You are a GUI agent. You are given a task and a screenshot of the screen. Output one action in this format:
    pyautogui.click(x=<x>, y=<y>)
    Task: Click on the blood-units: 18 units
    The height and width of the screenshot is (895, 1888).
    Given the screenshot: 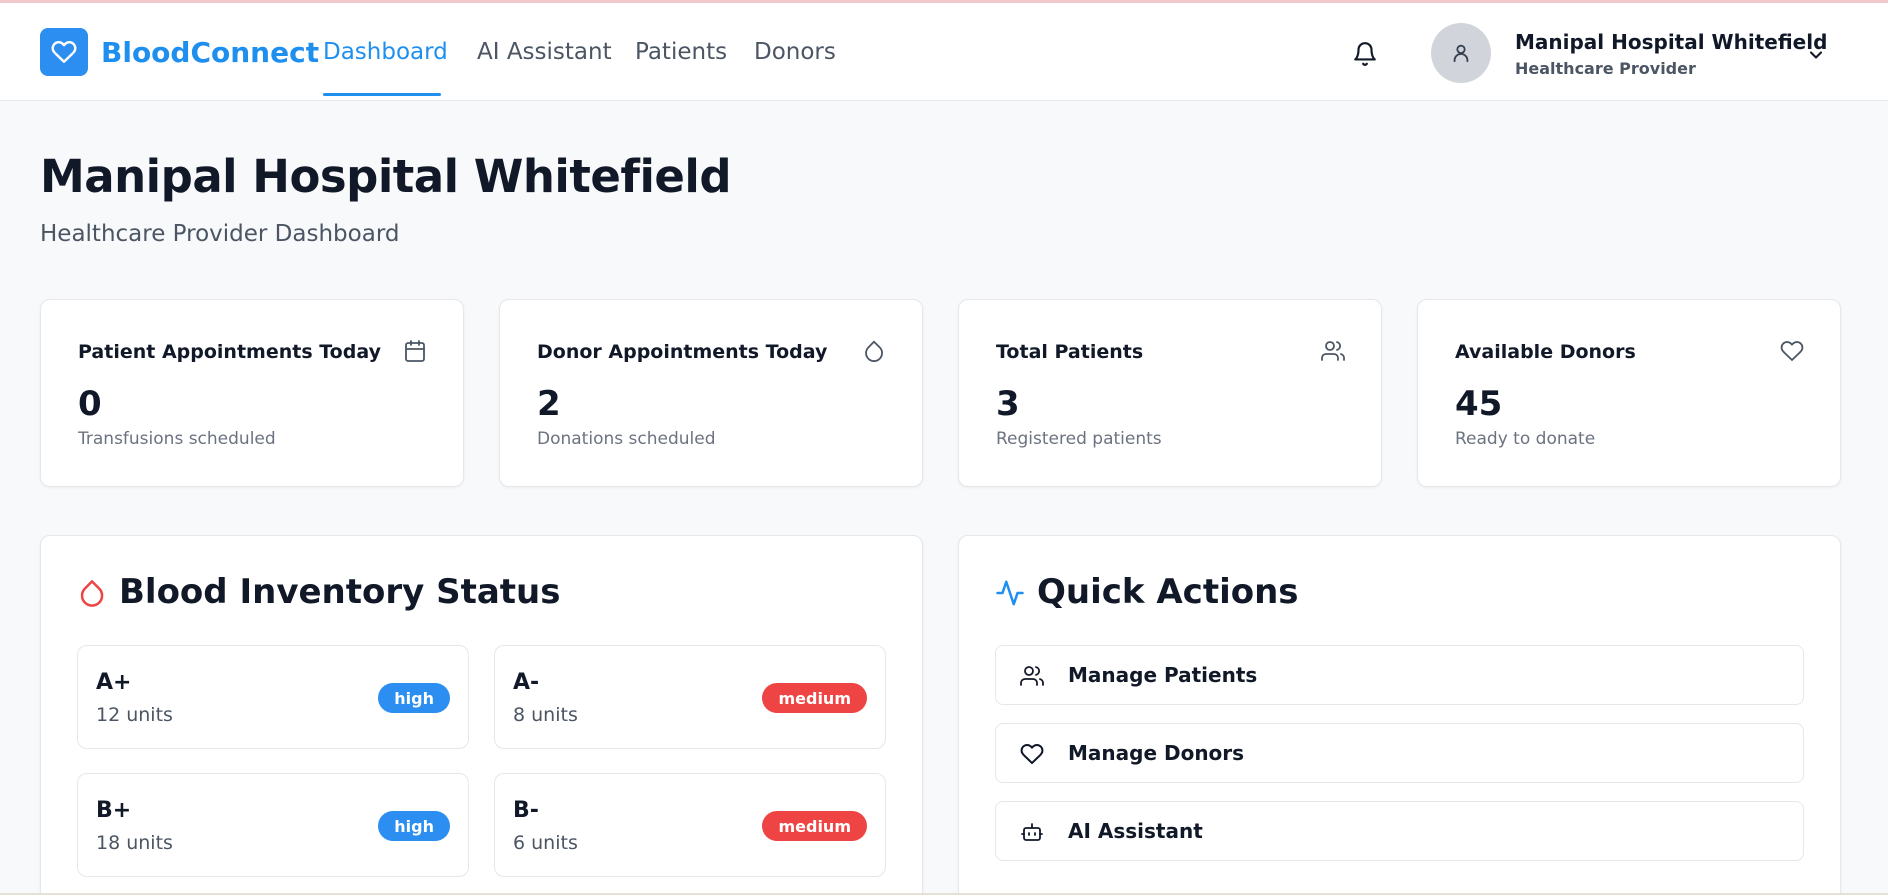 What is the action you would take?
    pyautogui.click(x=134, y=843)
    